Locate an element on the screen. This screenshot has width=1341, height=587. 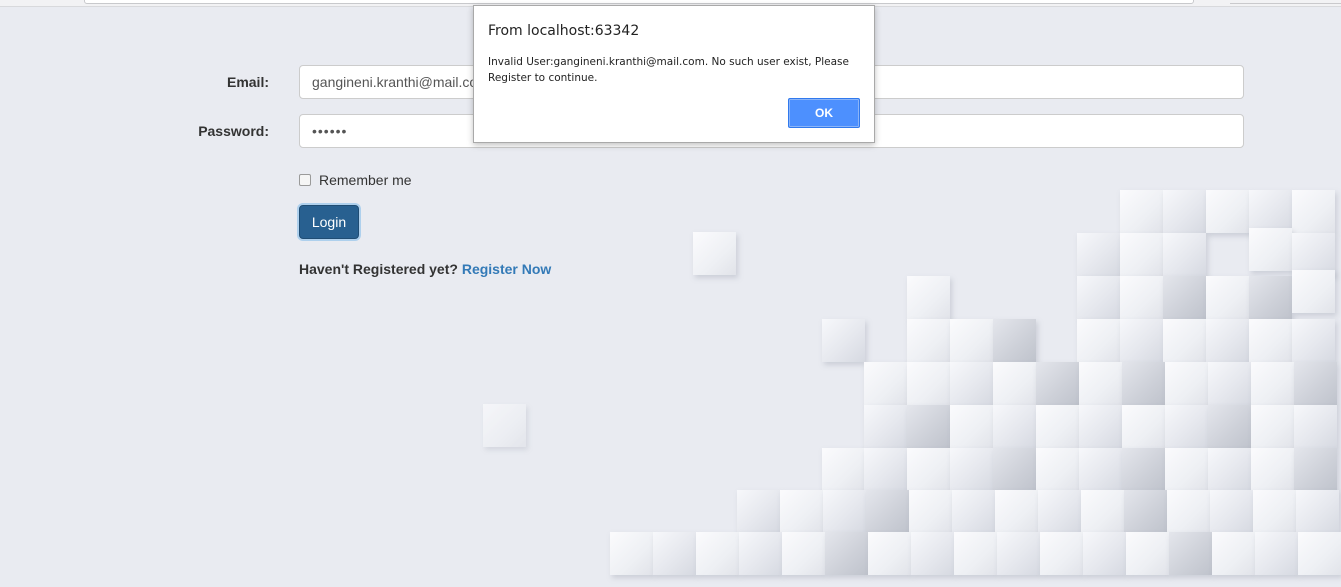
password-label: Password: is located at coordinates (233, 131).